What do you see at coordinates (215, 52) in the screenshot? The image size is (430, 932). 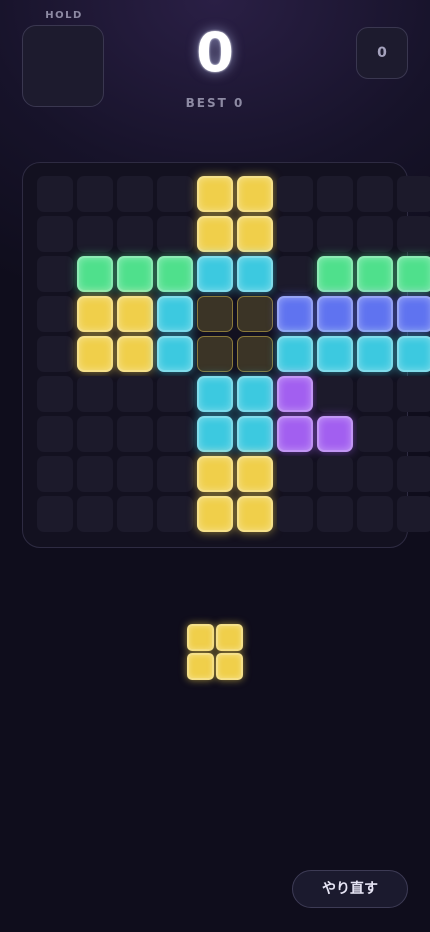 I see `score-value: 0` at bounding box center [215, 52].